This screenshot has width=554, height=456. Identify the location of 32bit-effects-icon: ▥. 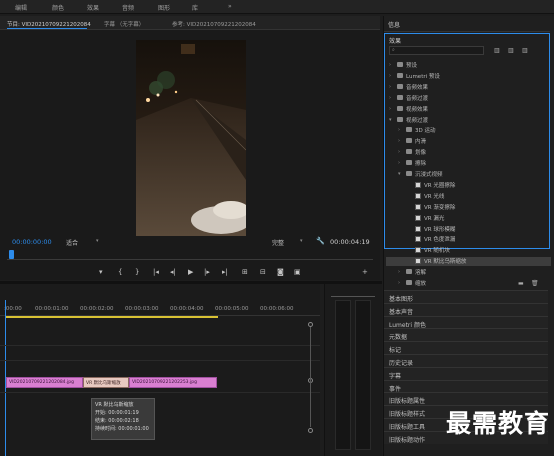
(511, 50).